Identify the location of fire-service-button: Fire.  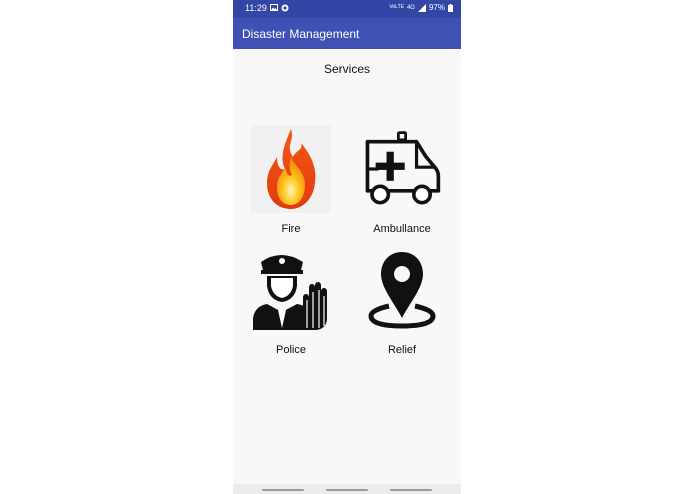
(291, 184).